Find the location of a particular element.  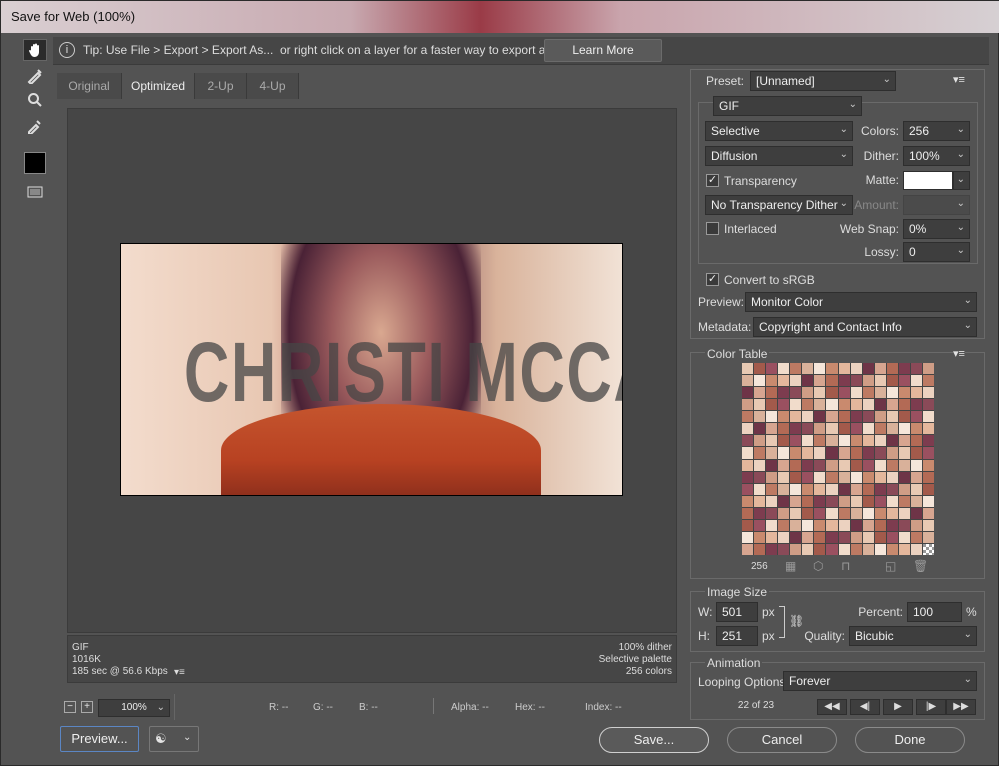

file-format-select: GIF ⌄ is located at coordinates (787, 106).